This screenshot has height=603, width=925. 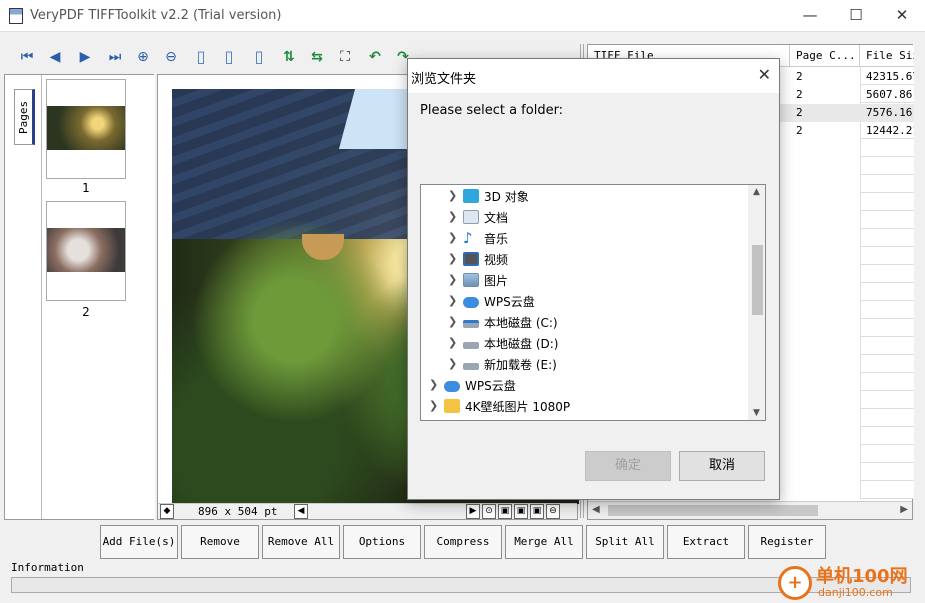 What do you see at coordinates (471, 324) in the screenshot?
I see `drive-c-icon` at bounding box center [471, 324].